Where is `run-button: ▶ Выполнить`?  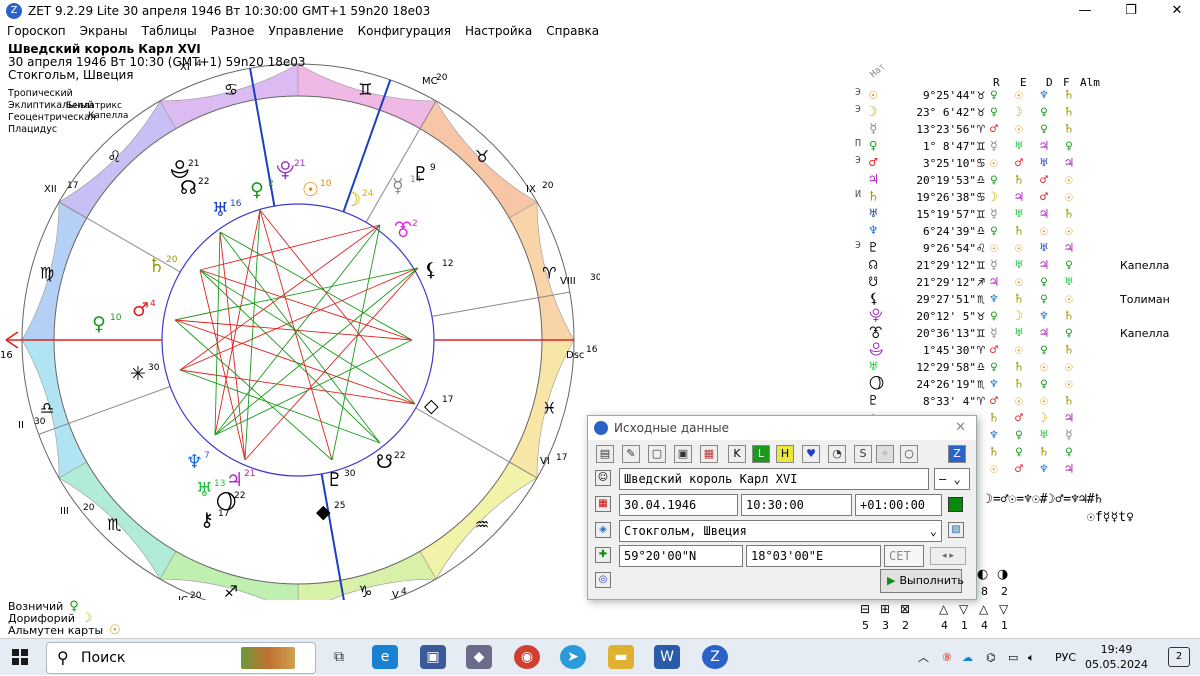 run-button: ▶ Выполнить is located at coordinates (922, 581).